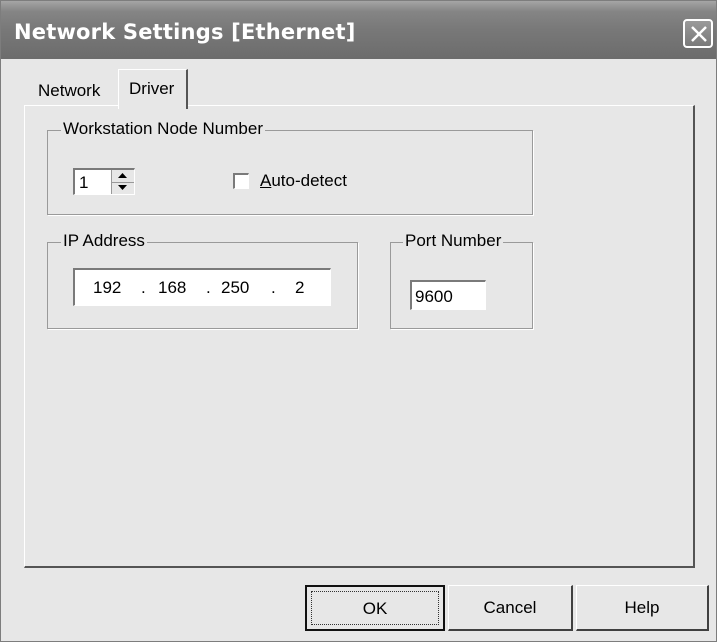 The image size is (719, 644). Describe the element at coordinates (453, 241) in the screenshot. I see `port-number-group-label: Port Number` at that location.